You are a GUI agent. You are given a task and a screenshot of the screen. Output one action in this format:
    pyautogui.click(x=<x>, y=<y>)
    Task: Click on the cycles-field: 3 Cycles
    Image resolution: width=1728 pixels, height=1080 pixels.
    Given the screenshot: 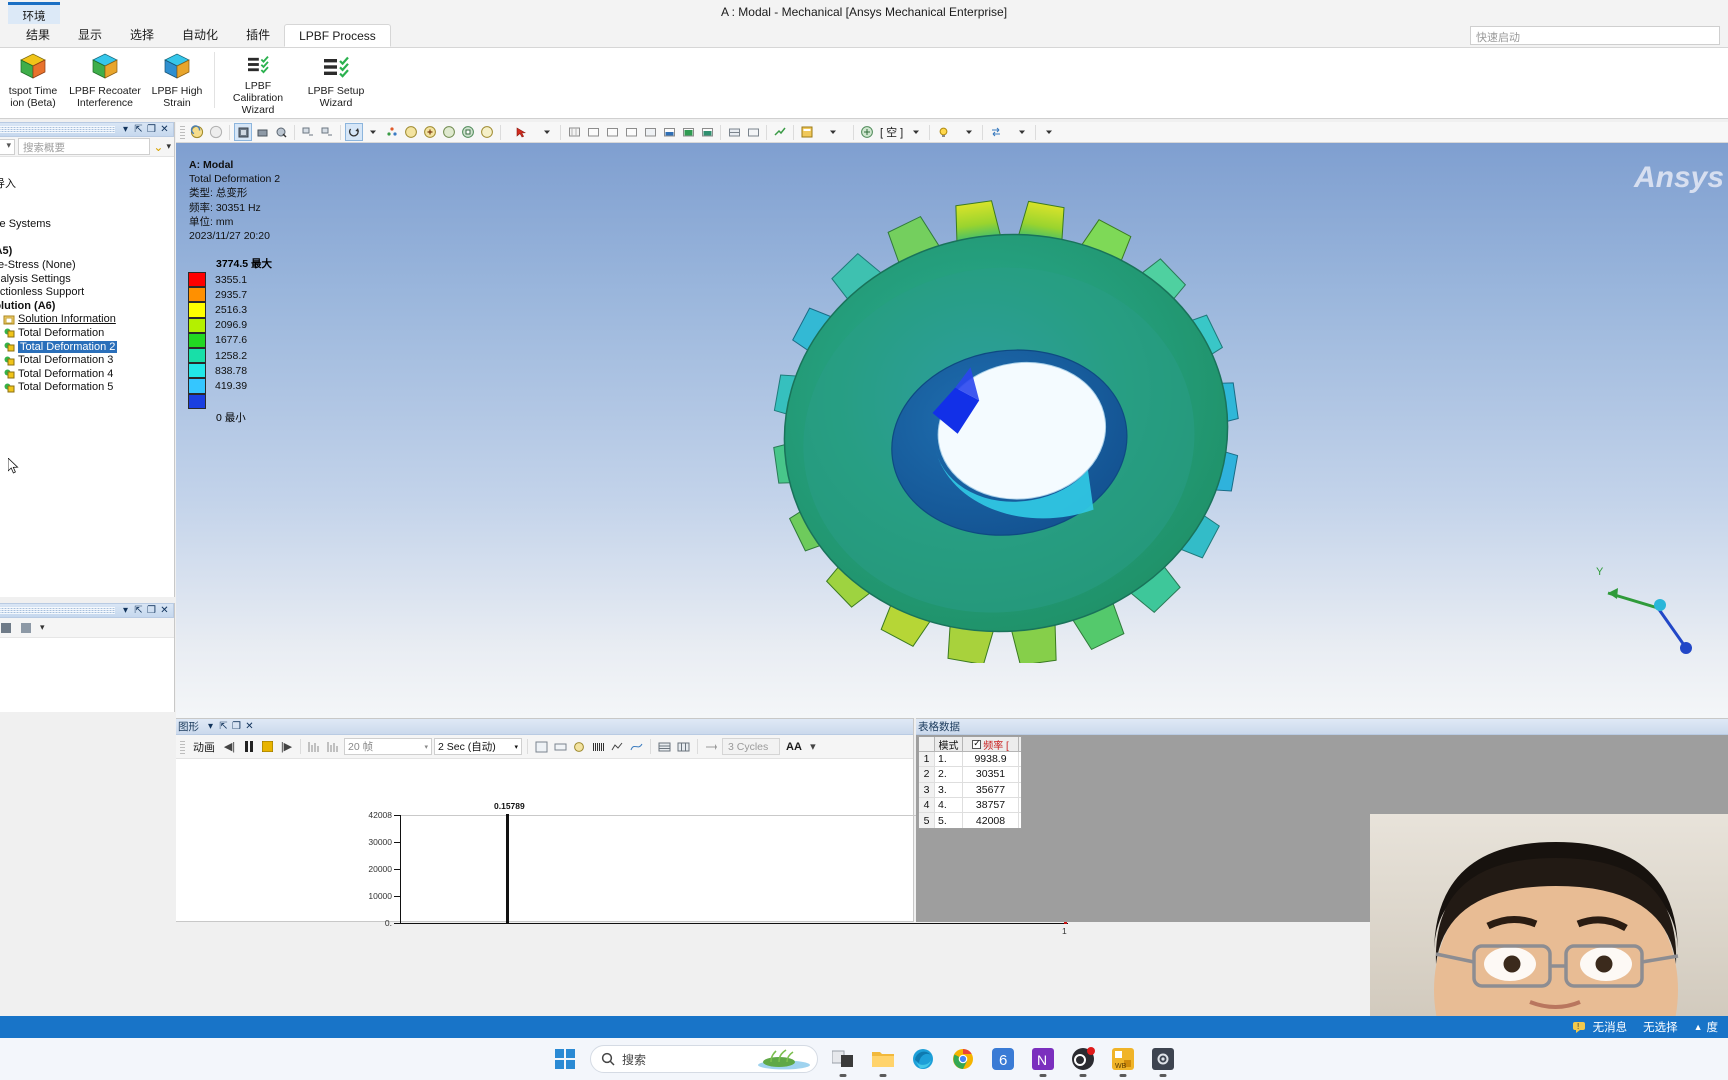 What is the action you would take?
    pyautogui.click(x=751, y=746)
    